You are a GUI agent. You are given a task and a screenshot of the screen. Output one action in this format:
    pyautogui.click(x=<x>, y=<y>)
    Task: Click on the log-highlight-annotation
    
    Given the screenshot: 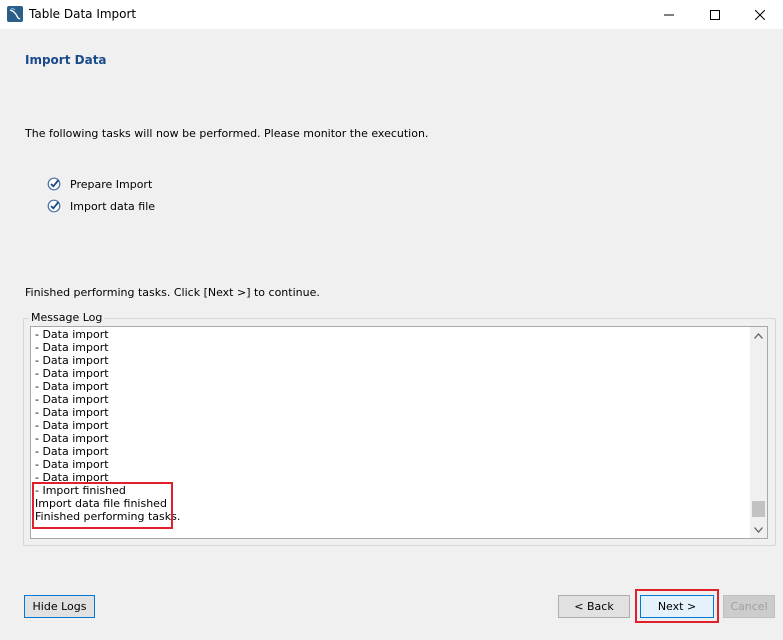 What is the action you would take?
    pyautogui.click(x=102, y=505)
    